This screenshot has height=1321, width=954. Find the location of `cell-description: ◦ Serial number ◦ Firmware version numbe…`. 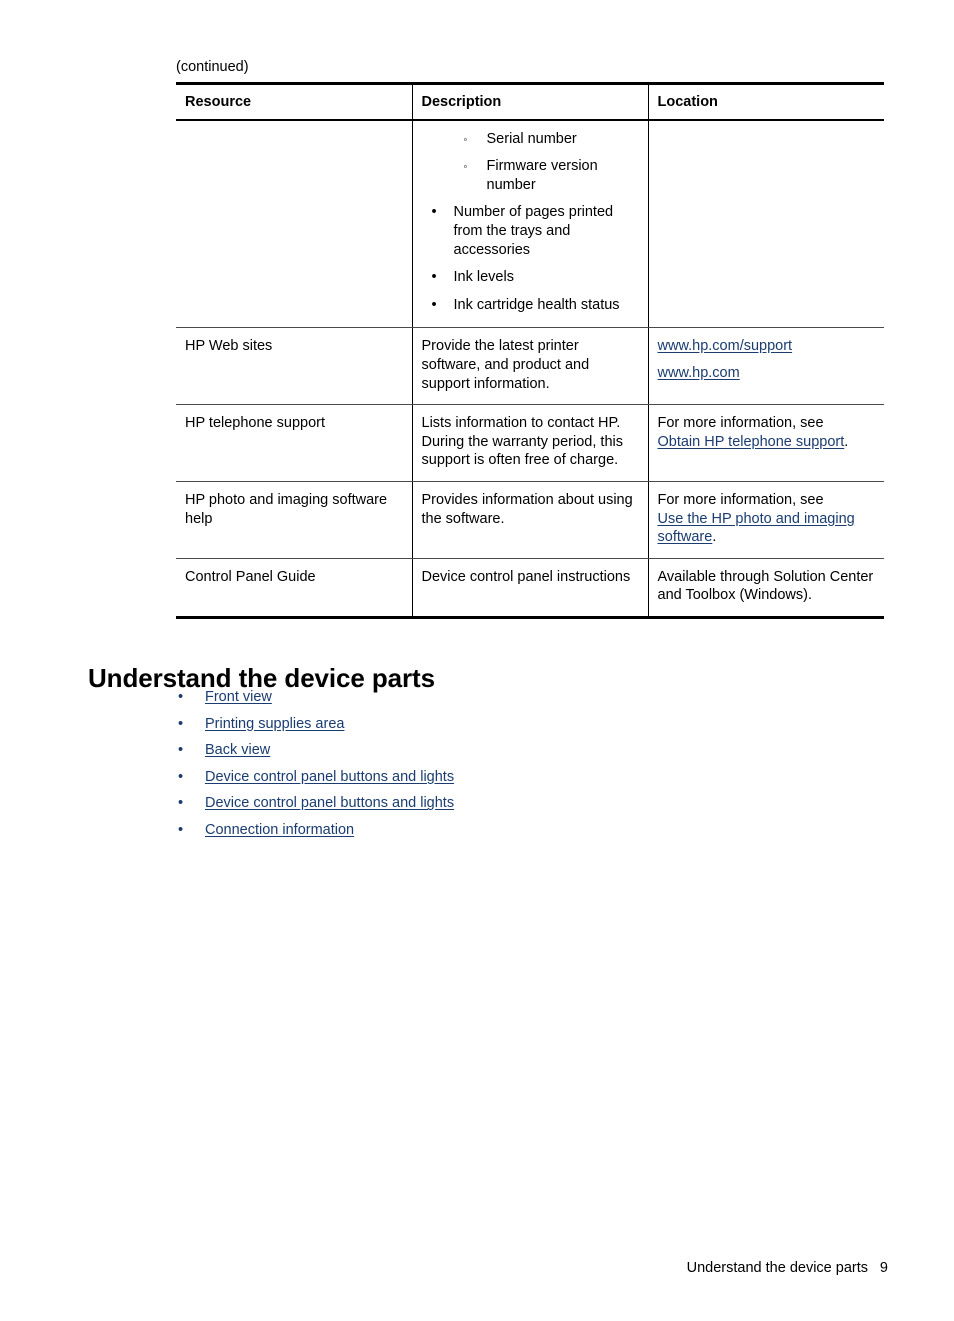

cell-description: ◦ Serial number ◦ Firmware version numbe… is located at coordinates (529, 224).